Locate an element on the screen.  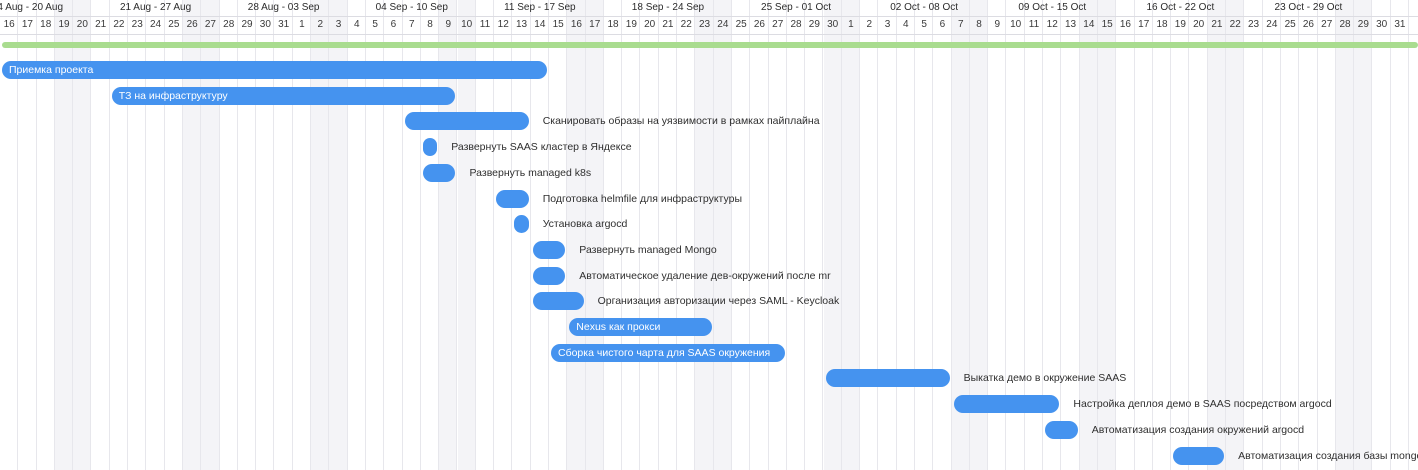
week-label: 09 Oct - 15 Oct is located at coordinates (1052, 7).